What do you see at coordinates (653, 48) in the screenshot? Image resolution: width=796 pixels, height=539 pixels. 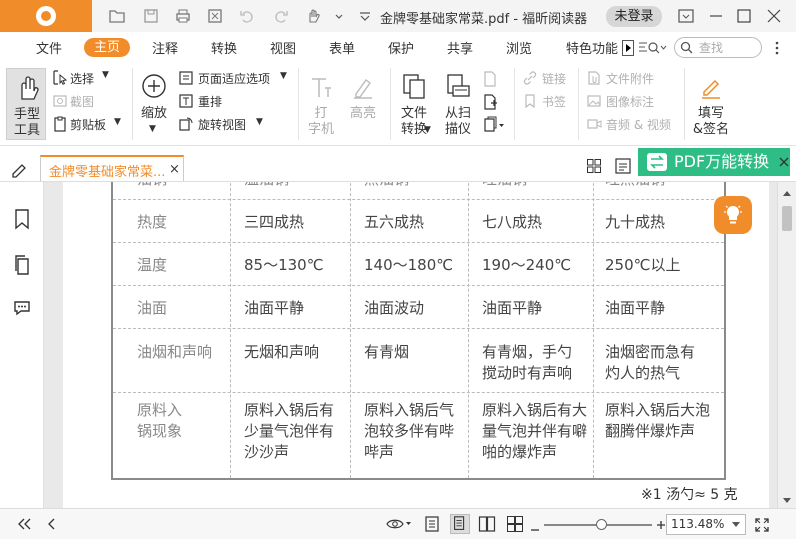 I see `search-options-icon` at bounding box center [653, 48].